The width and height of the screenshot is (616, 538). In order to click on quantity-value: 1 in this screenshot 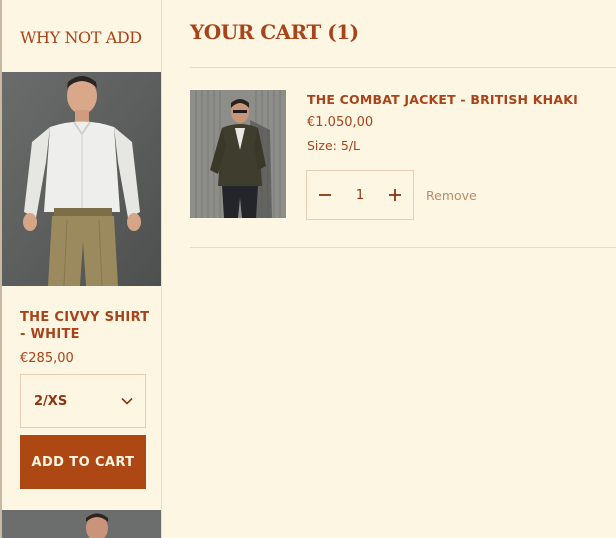, I will do `click(360, 195)`.